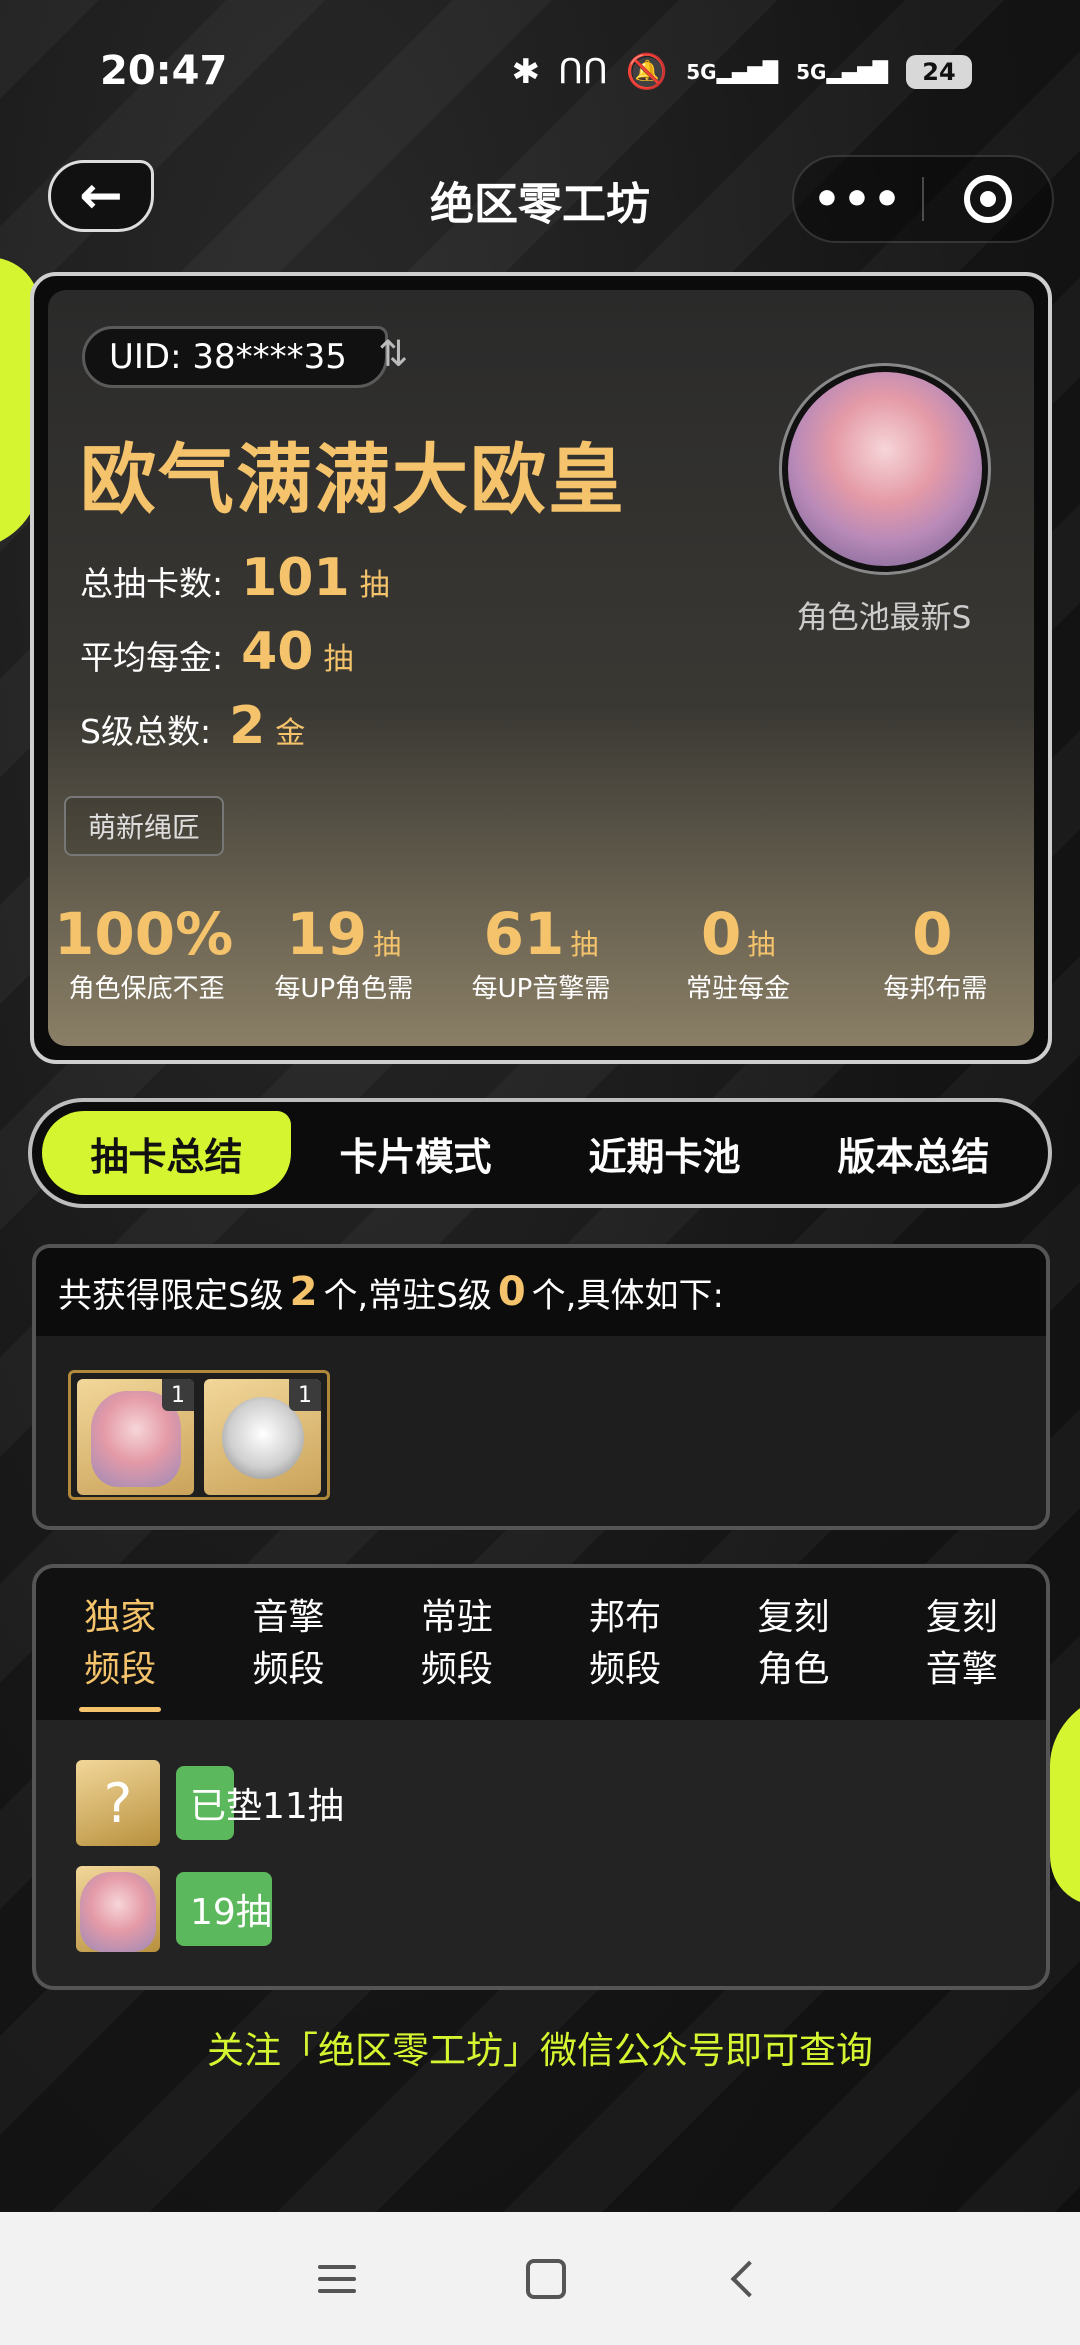 The height and width of the screenshot is (2345, 1080). What do you see at coordinates (146, 731) in the screenshot?
I see `stat-label: S级总数:` at bounding box center [146, 731].